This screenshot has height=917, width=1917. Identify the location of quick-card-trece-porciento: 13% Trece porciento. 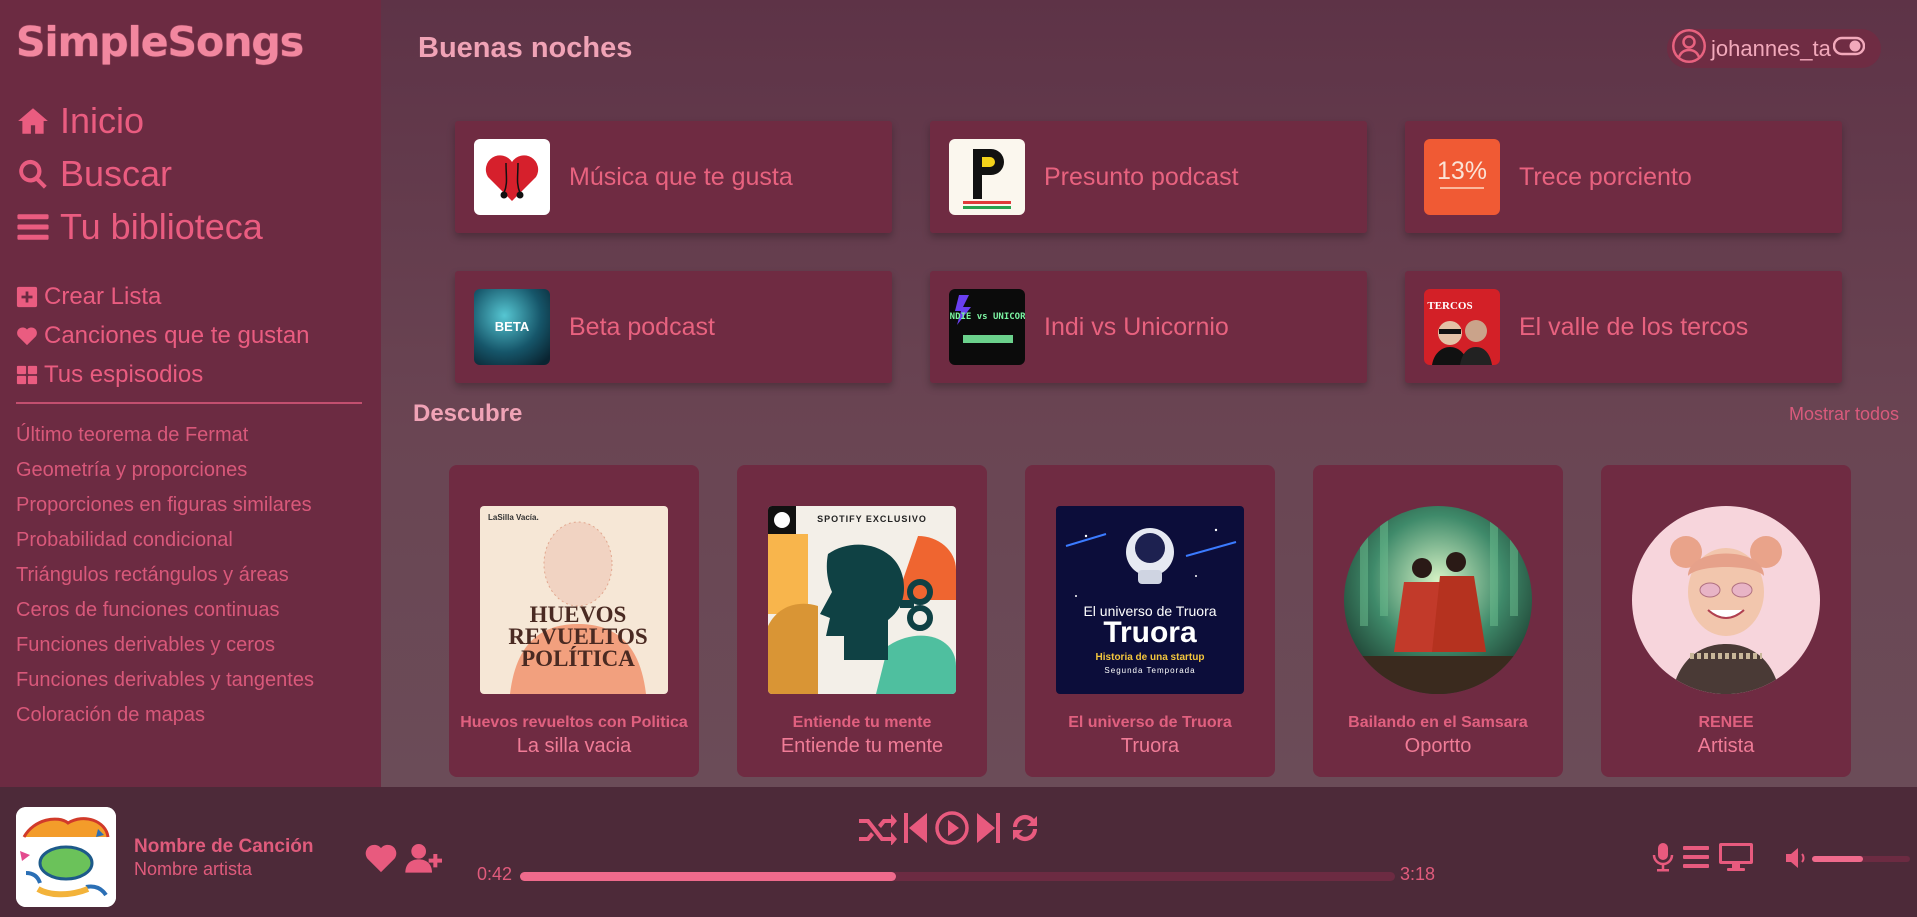
(1623, 177).